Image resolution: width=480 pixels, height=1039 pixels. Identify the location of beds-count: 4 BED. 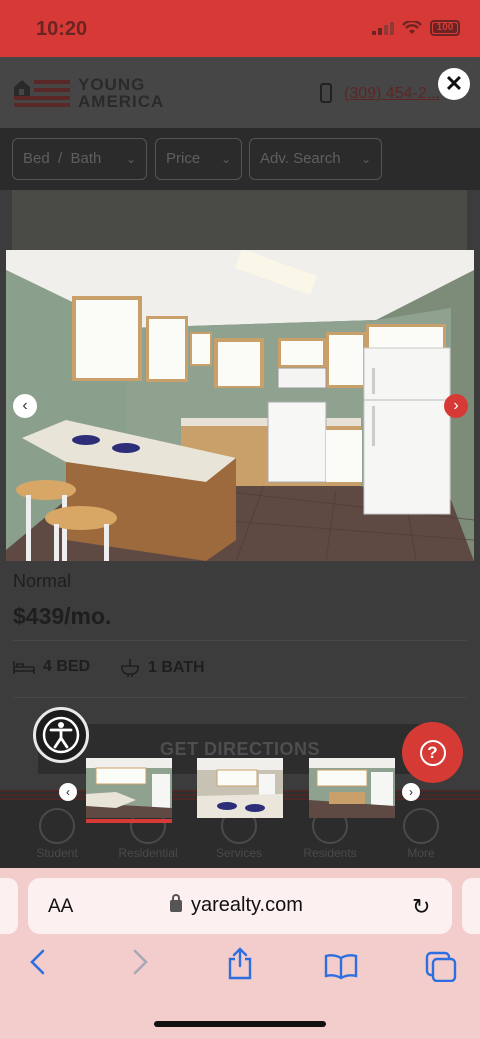
(67, 666).